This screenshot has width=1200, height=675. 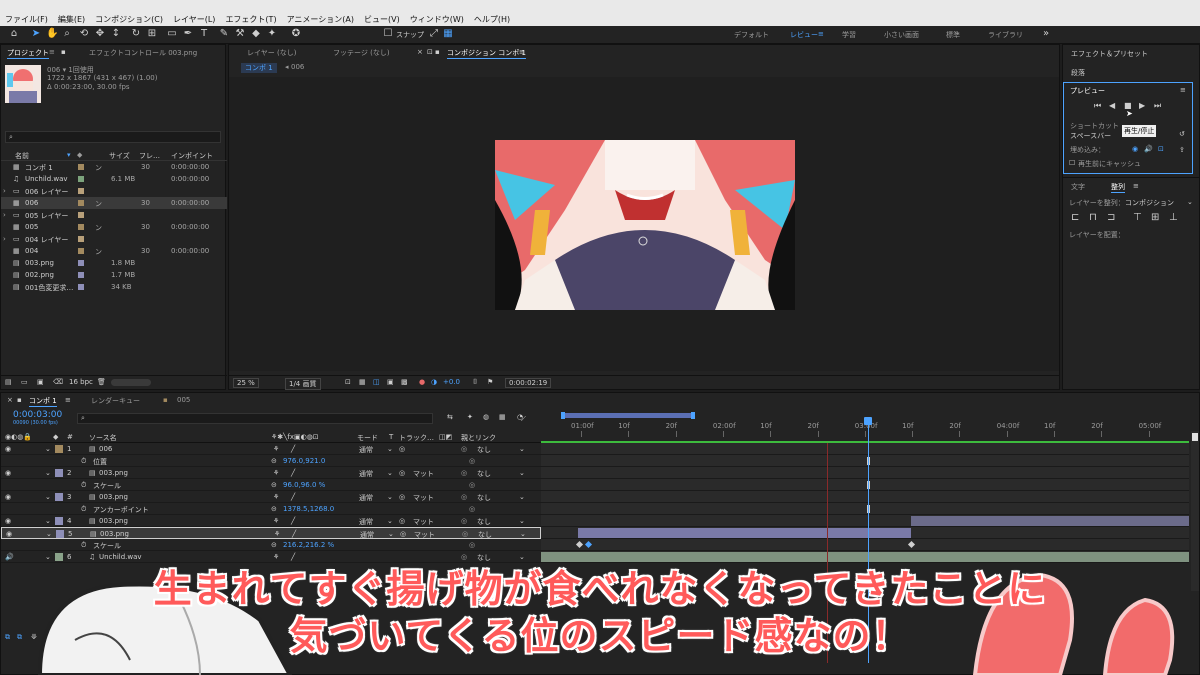 I want to click on shy-layers-icon: ◍, so click(x=486, y=417).